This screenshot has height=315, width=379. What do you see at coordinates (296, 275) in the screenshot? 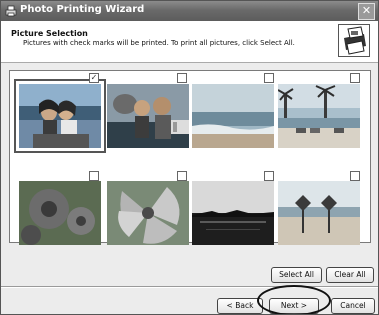
I see `select-all-button: Select All` at bounding box center [296, 275].